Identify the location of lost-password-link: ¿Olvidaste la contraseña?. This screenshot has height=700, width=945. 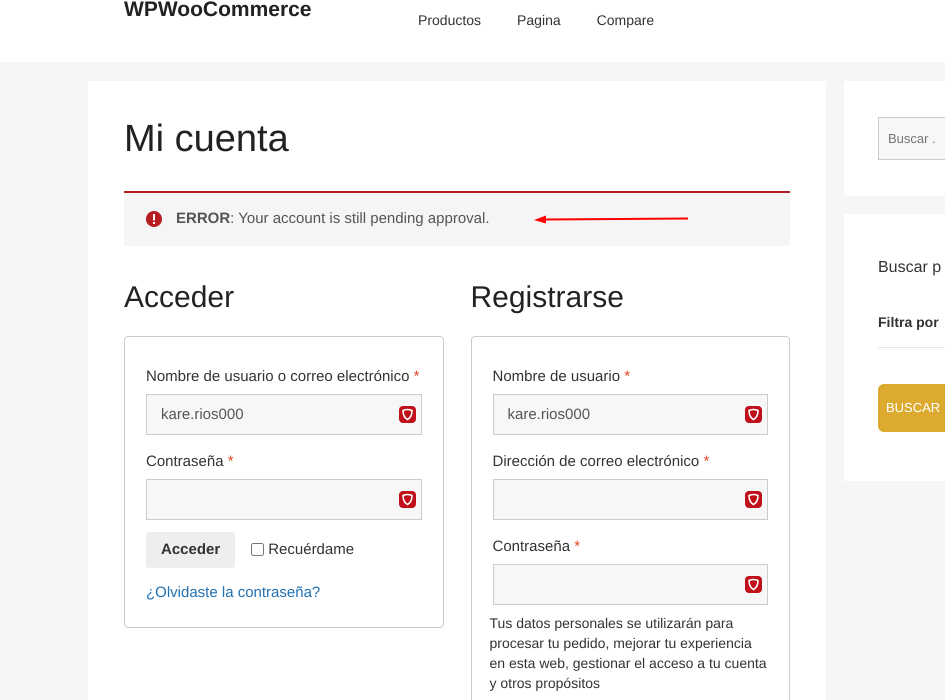
(233, 593).